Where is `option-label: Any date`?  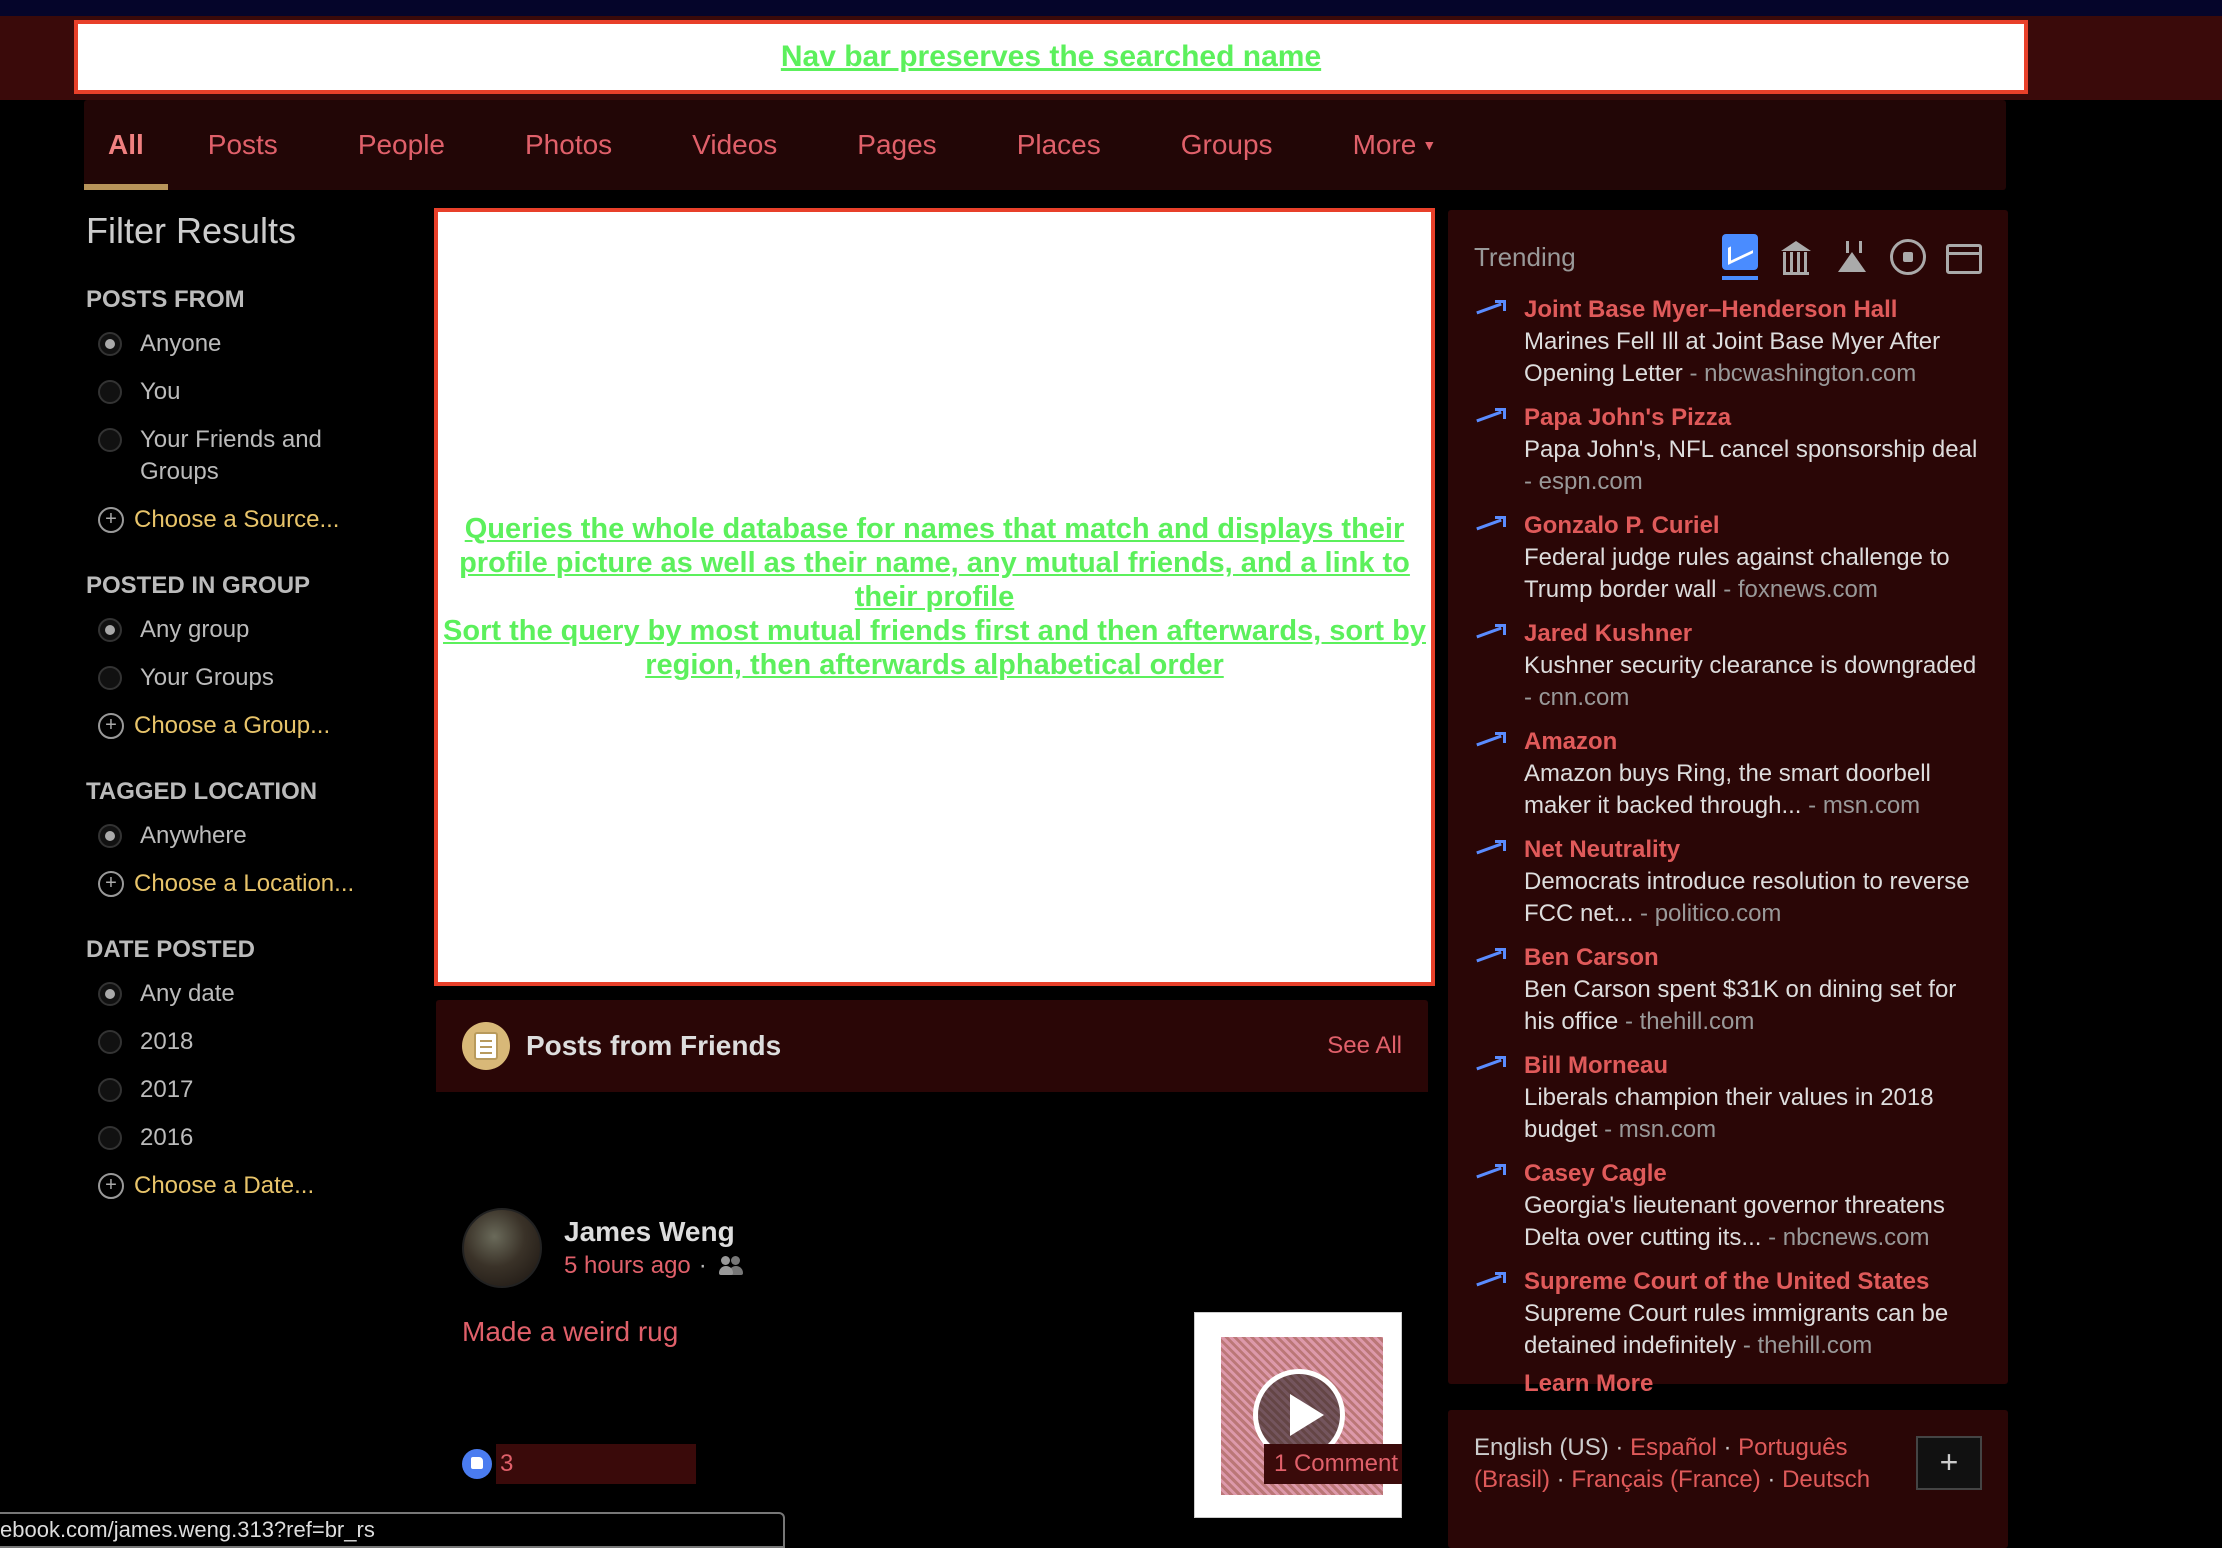 option-label: Any date is located at coordinates (187, 993).